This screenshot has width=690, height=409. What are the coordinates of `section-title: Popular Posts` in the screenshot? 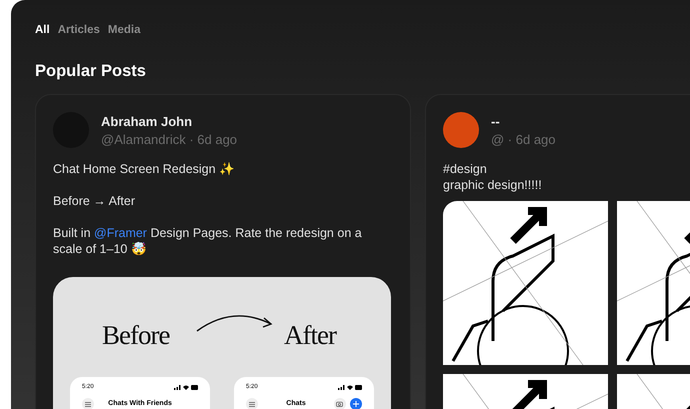 It's located at (91, 71).